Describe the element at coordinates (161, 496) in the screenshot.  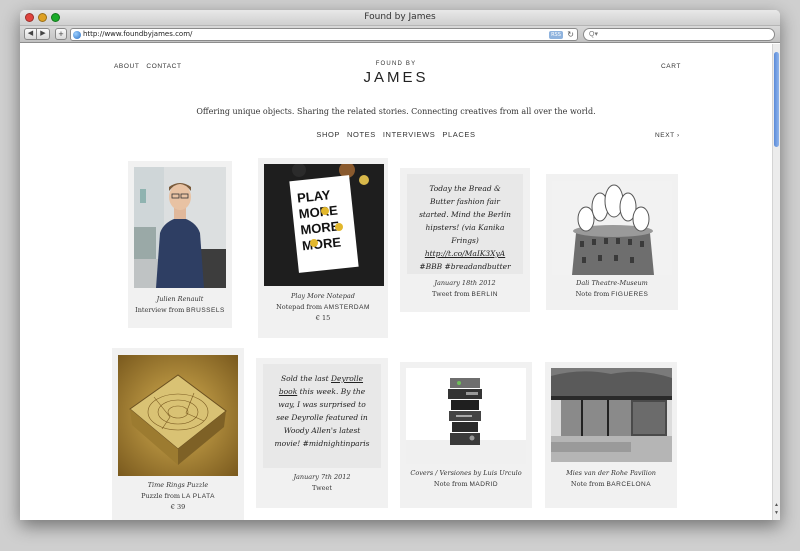
I see `card-kind: Puzzle from` at that location.